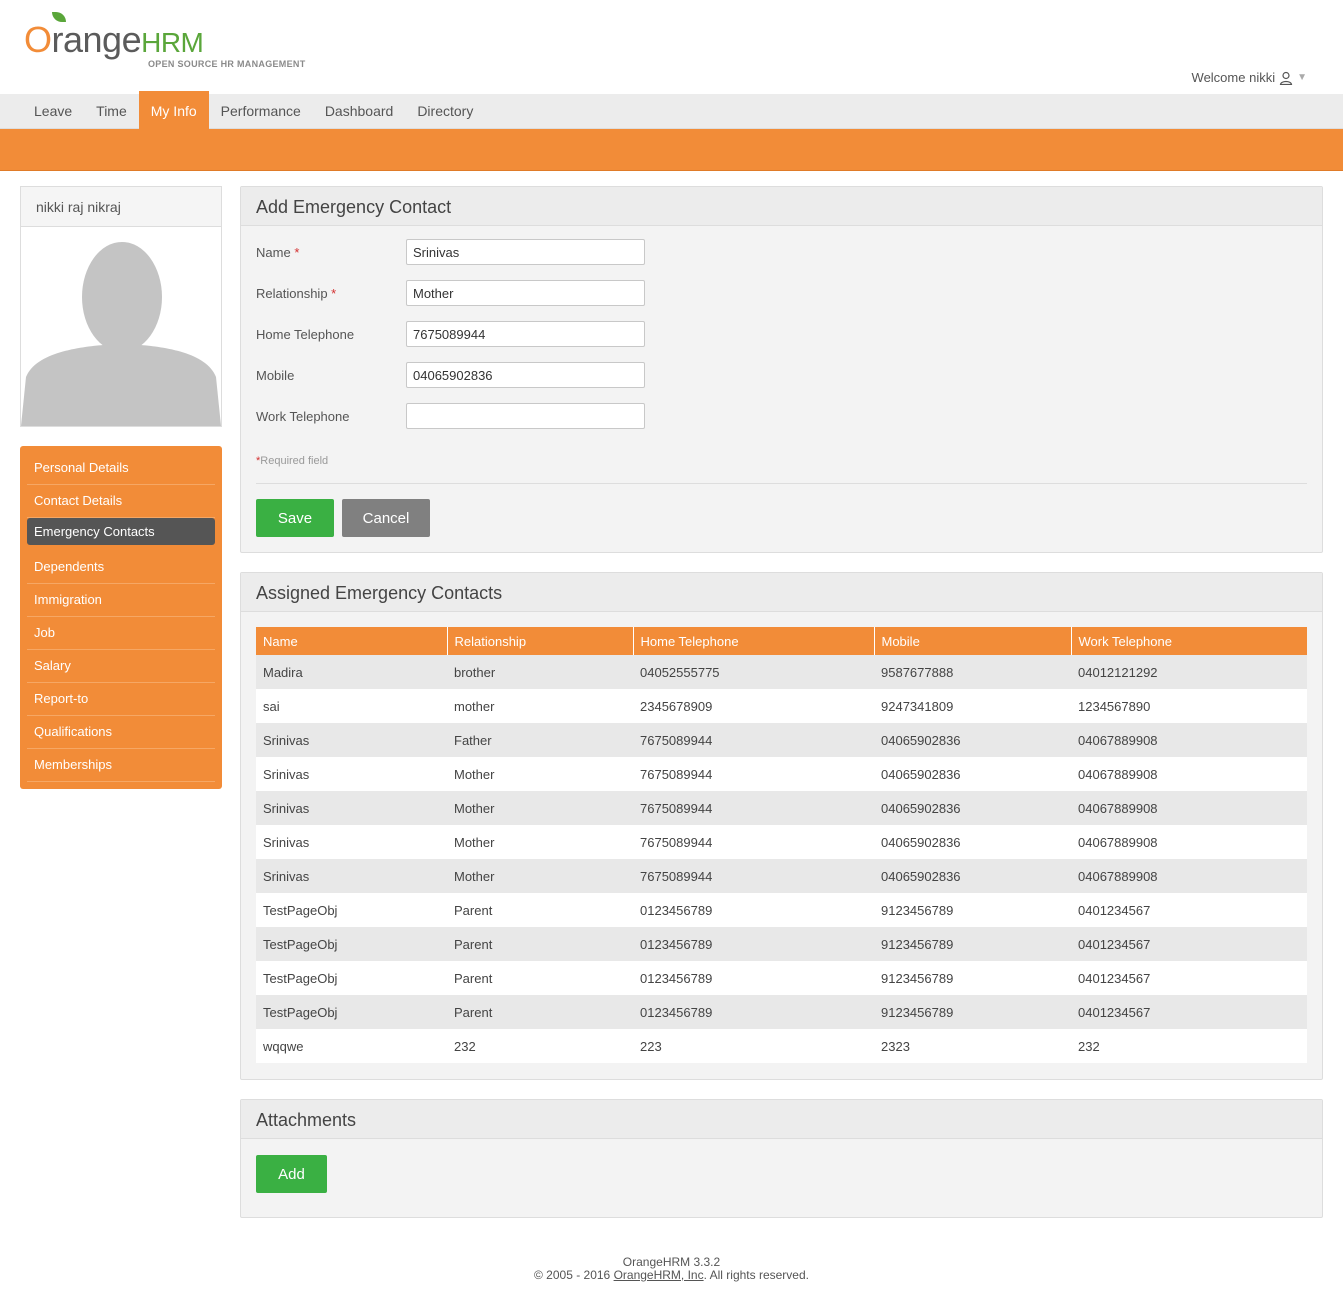  Describe the element at coordinates (169, 42) in the screenshot. I see `orangehrm-logo: OrangeHRM OPEN SOURCE HR MANAGEMENT` at that location.